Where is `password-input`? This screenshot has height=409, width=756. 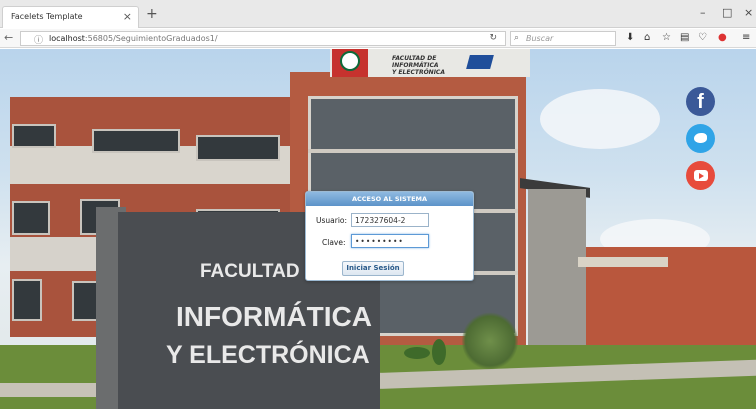 password-input is located at coordinates (390, 241).